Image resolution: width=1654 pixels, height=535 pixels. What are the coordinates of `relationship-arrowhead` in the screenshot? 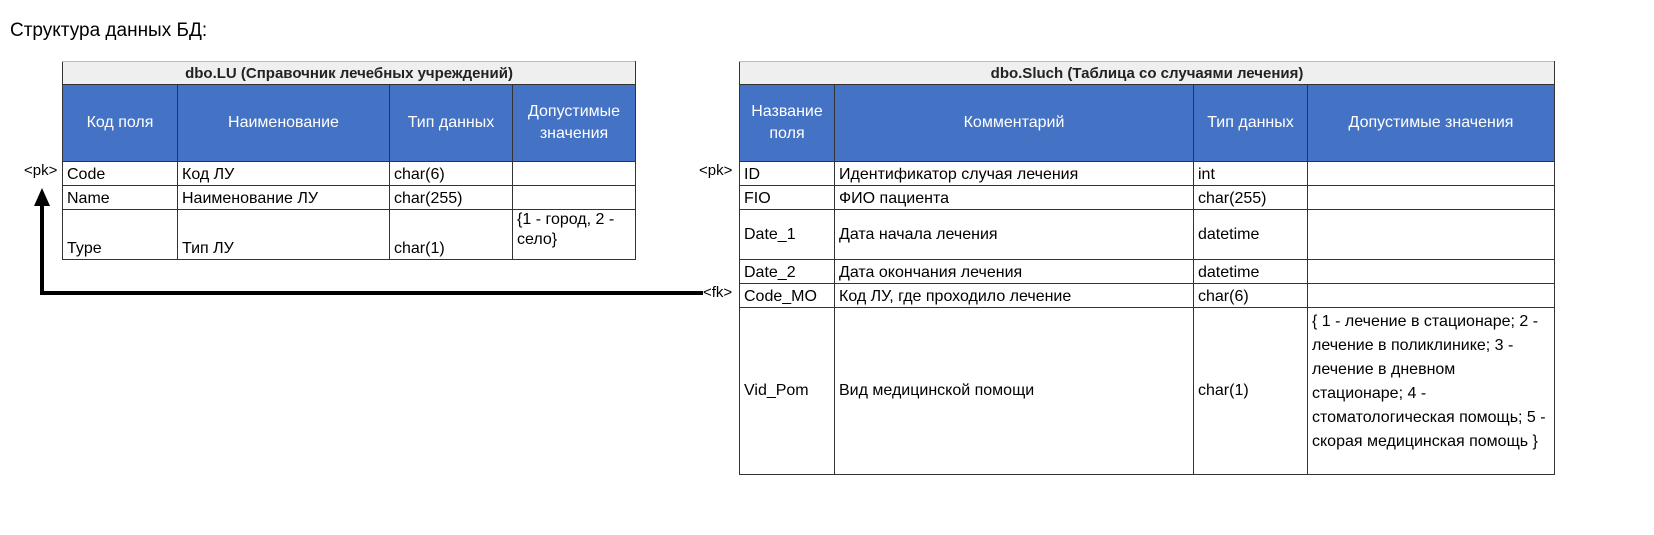 It's located at (42, 197).